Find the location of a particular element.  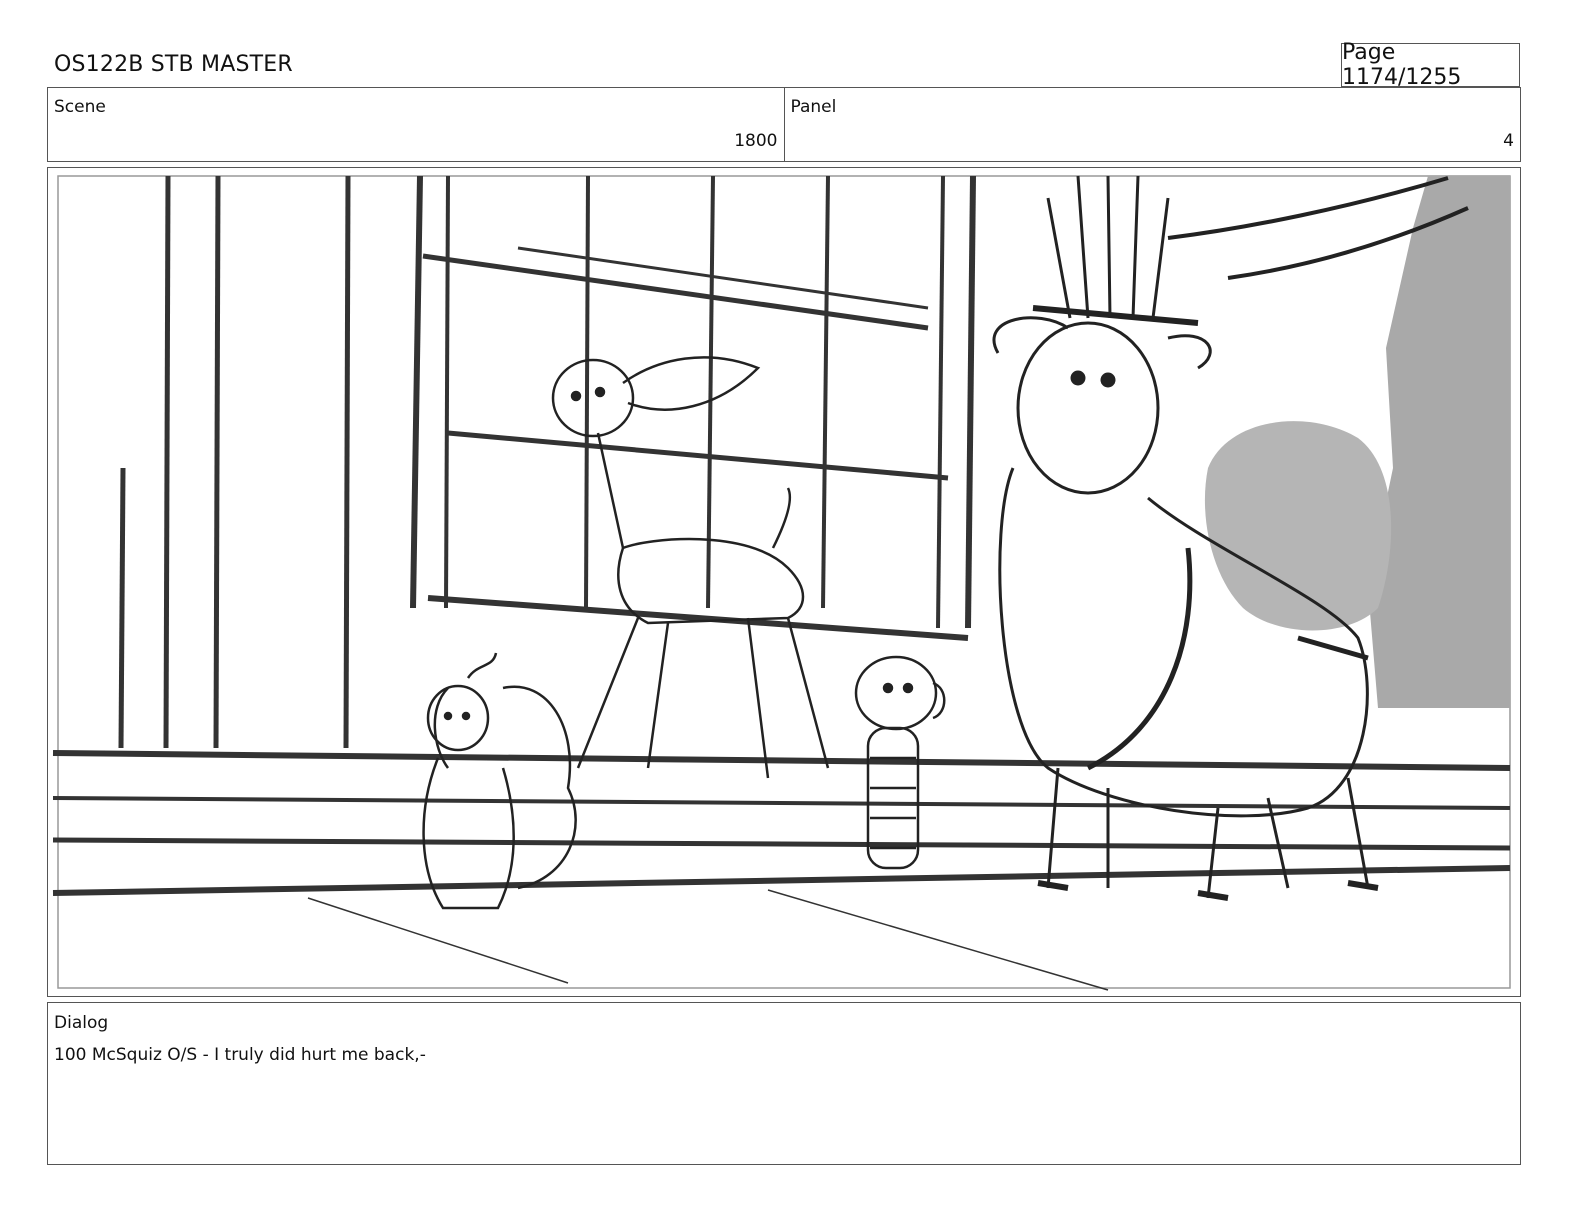

document-title: OS122B STB MASTER is located at coordinates (173, 64).